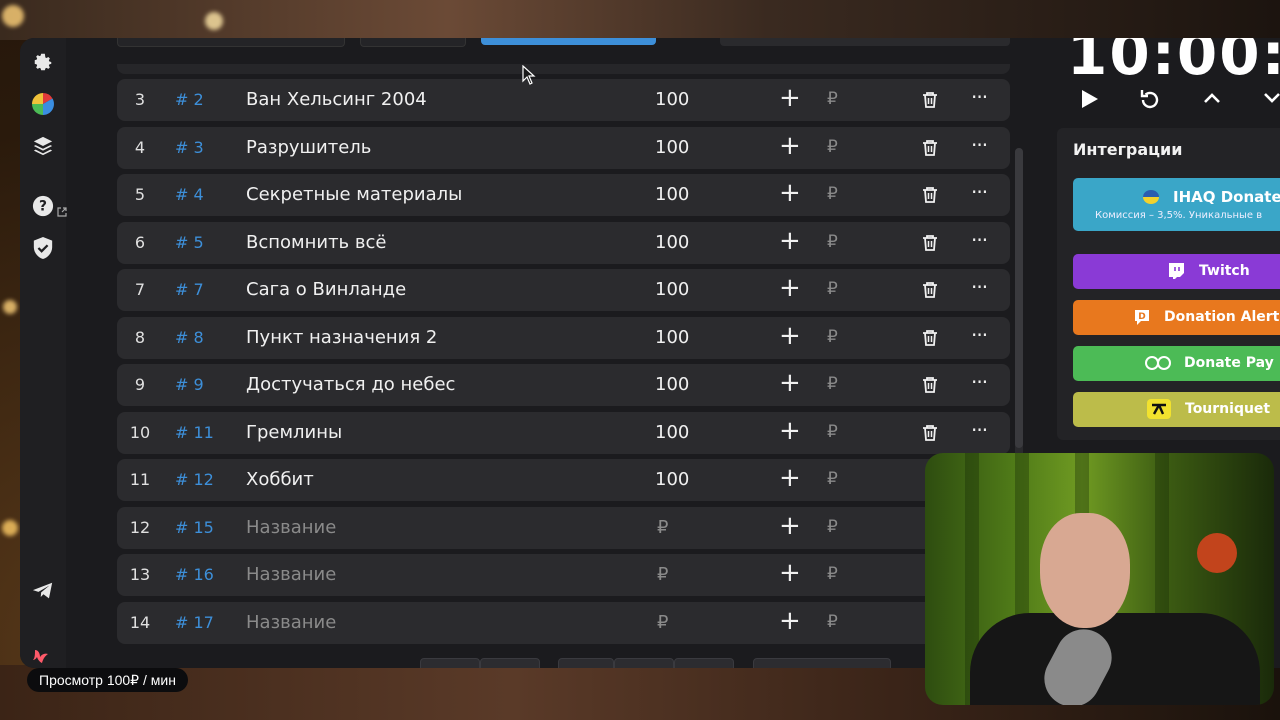 Image resolution: width=1280 pixels, height=720 pixels. What do you see at coordinates (62, 212) in the screenshot?
I see `external-link-icon` at bounding box center [62, 212].